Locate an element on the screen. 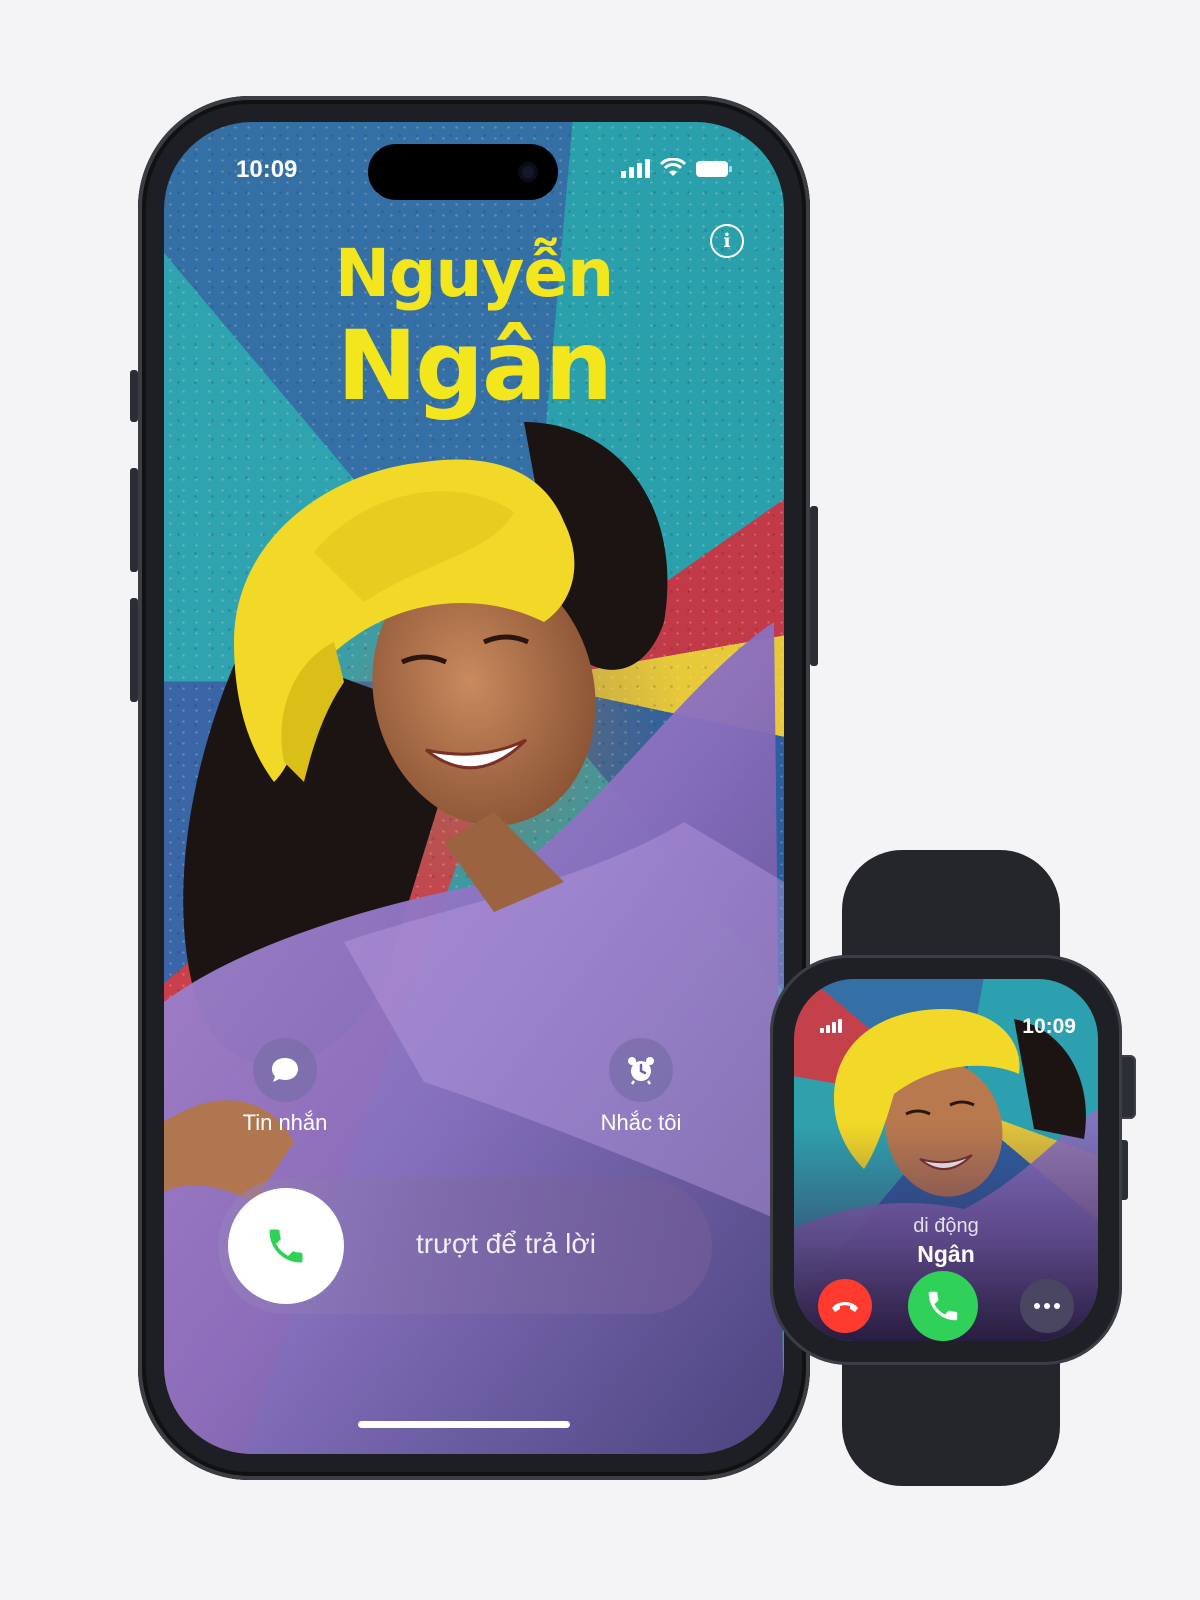  message-button: Tin nhắn is located at coordinates (285, 1087).